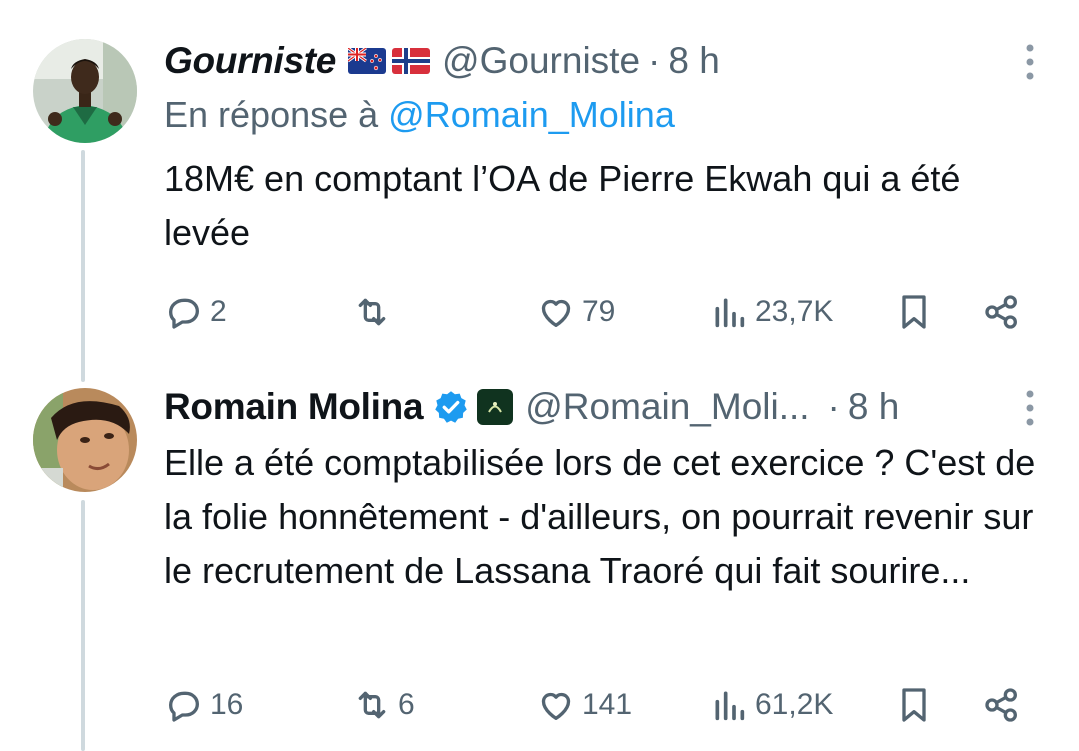  Describe the element at coordinates (406, 704) in the screenshot. I see `retweet-count: 6` at that location.